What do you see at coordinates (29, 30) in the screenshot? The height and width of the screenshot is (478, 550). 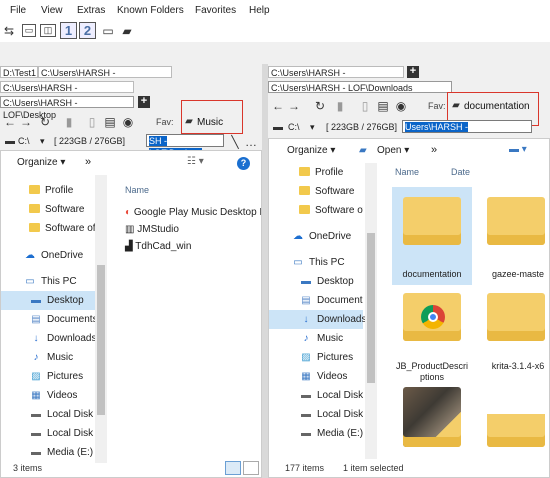 I see `single-pane-icon: ▭` at bounding box center [29, 30].